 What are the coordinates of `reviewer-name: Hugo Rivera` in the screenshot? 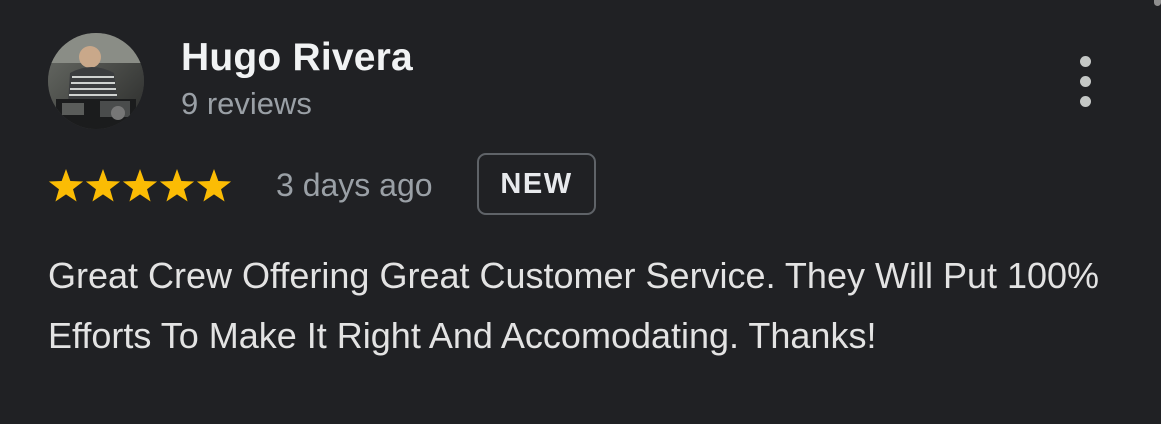 It's located at (297, 58).